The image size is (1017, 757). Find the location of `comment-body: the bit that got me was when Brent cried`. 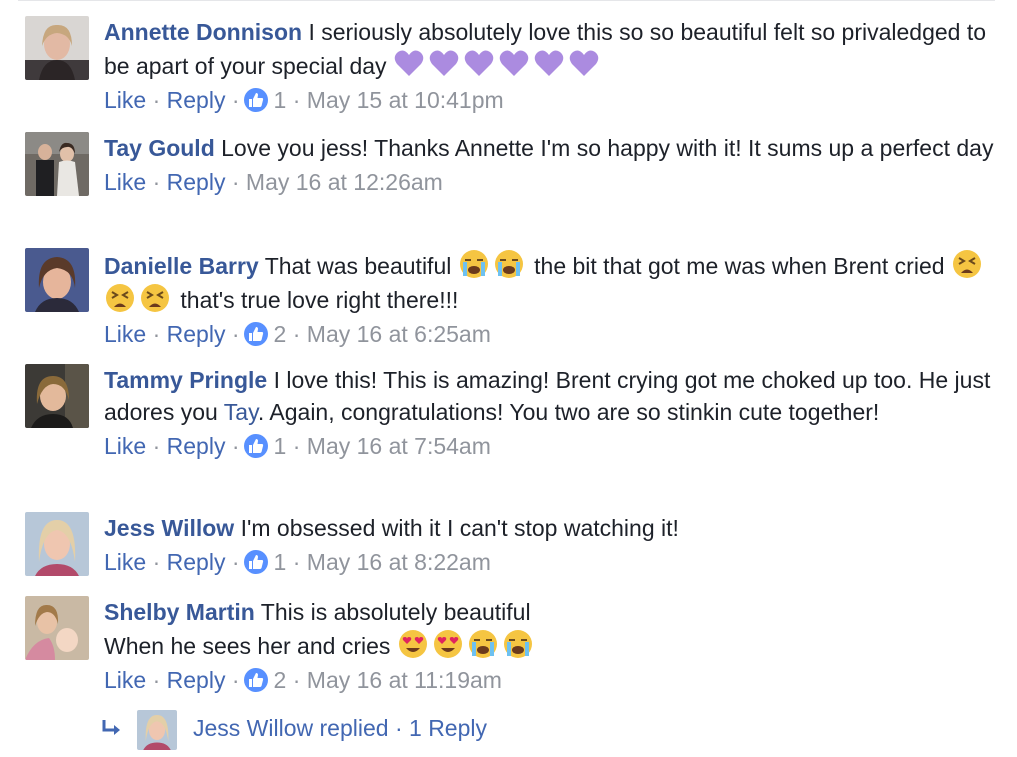

comment-body: the bit that got me was when Brent cried is located at coordinates (739, 266).